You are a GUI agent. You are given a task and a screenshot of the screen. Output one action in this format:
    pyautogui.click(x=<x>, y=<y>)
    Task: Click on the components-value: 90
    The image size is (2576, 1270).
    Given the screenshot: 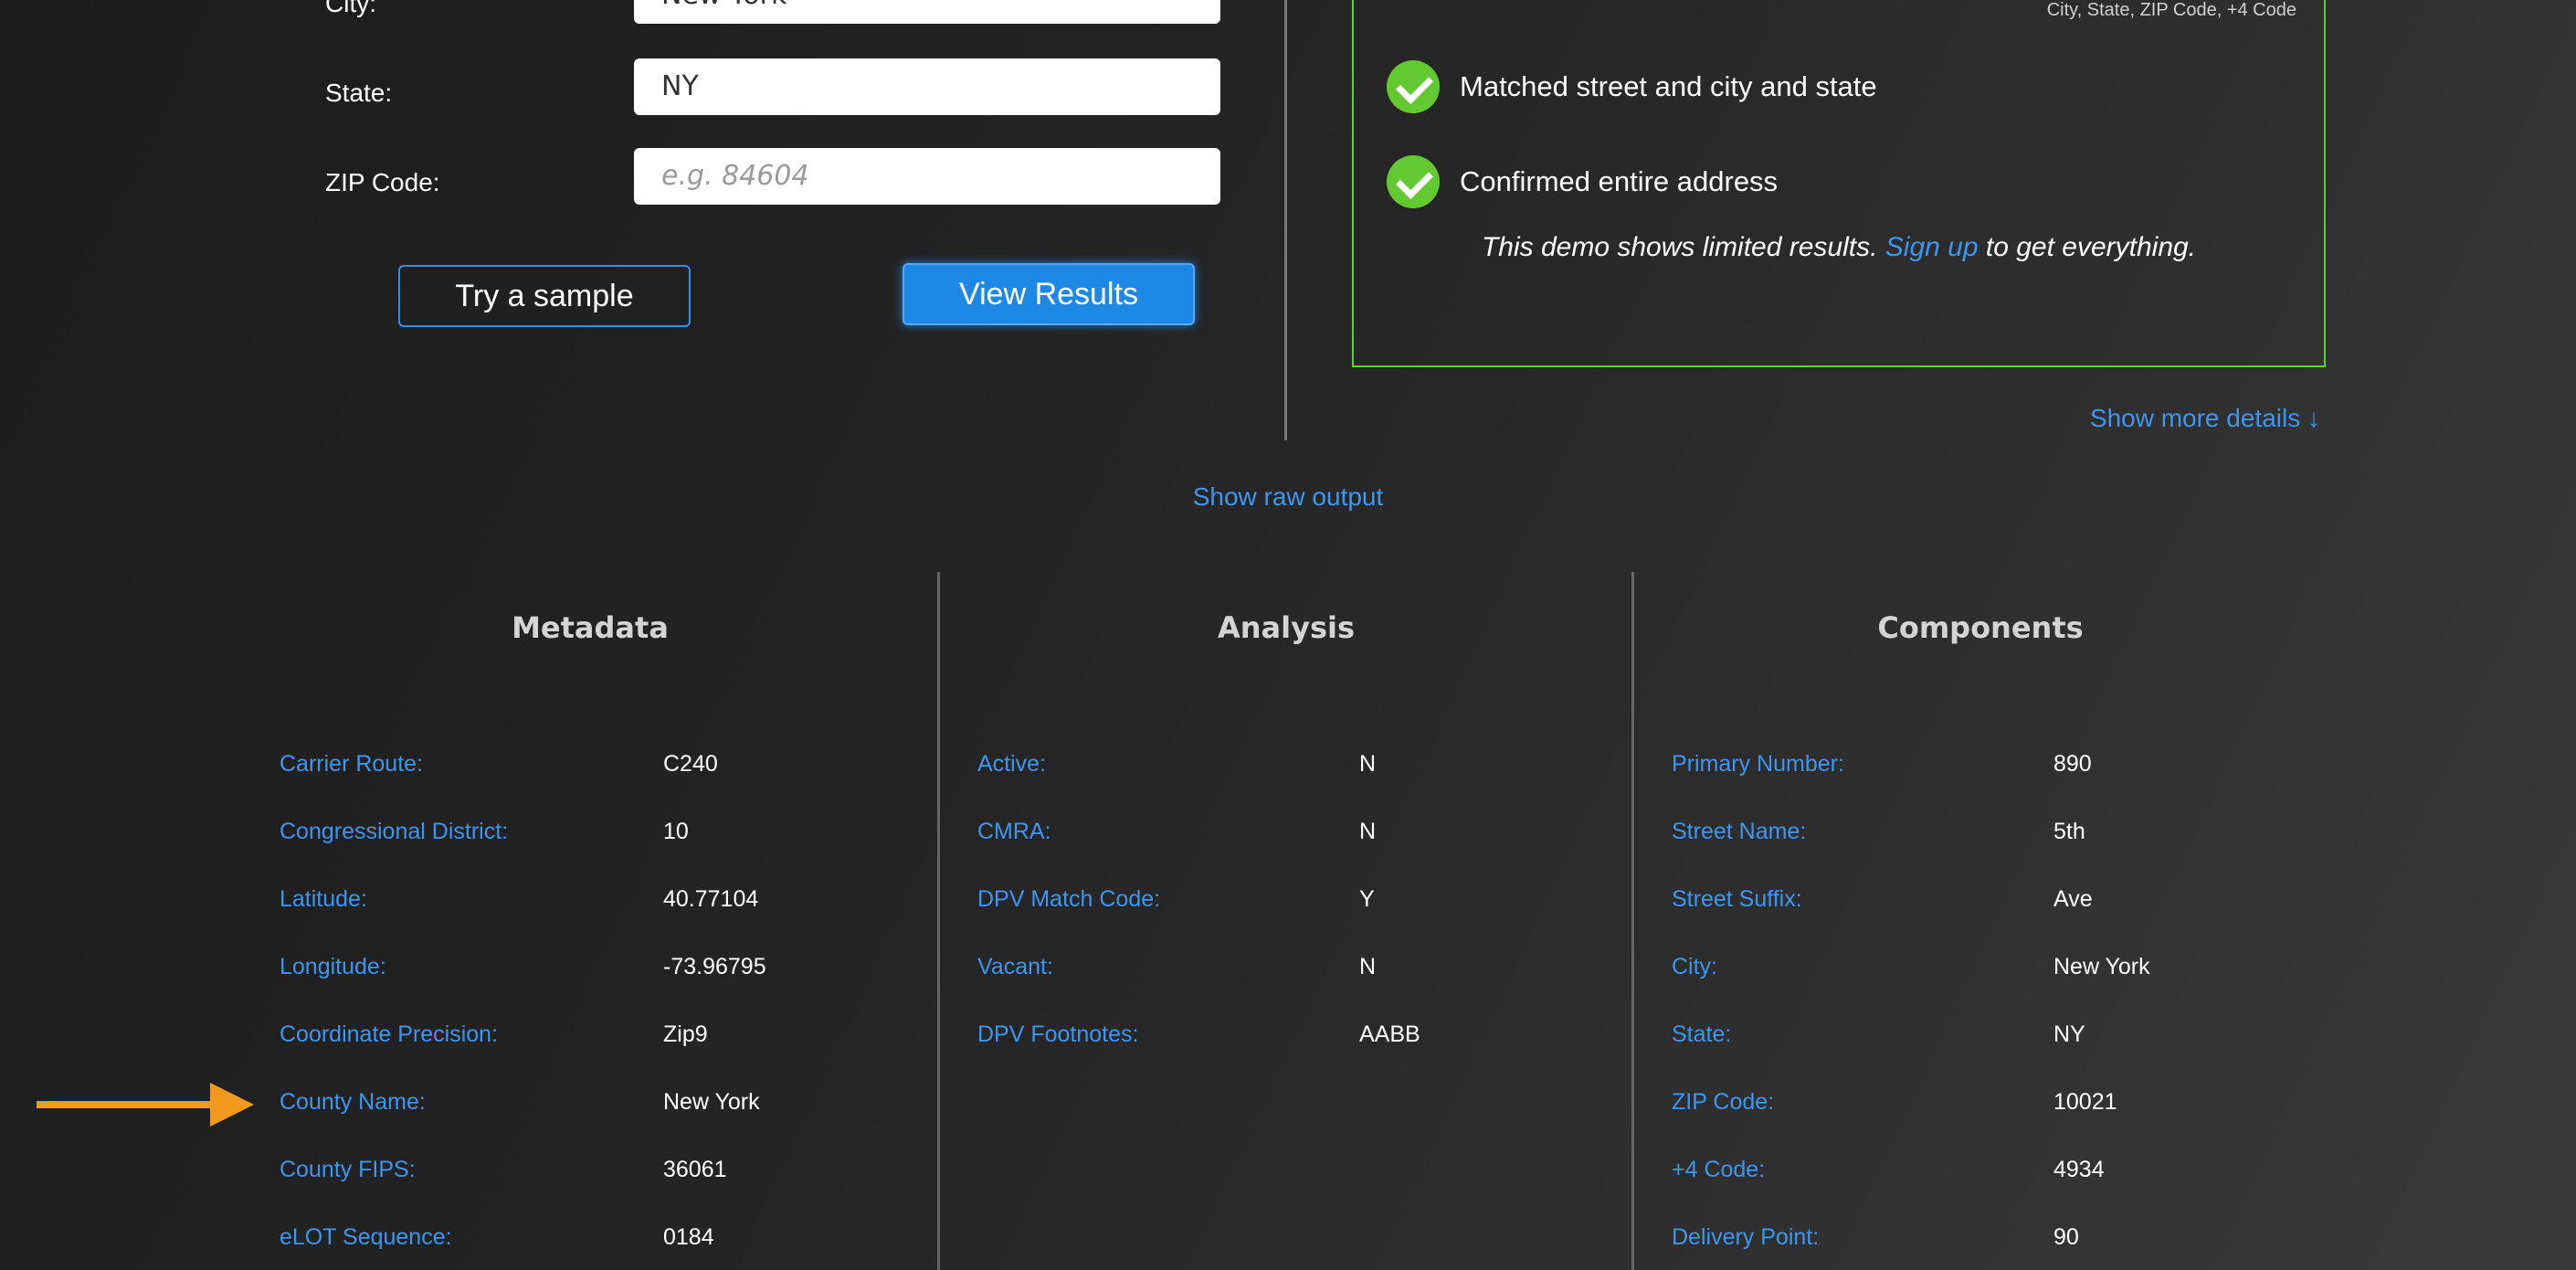 What is the action you would take?
    pyautogui.click(x=2066, y=1237)
    